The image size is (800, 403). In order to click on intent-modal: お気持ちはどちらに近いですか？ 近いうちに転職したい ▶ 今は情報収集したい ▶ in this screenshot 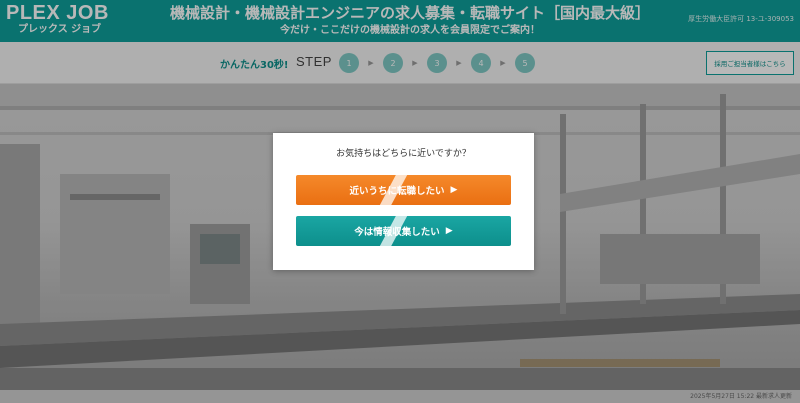, I will do `click(403, 201)`.